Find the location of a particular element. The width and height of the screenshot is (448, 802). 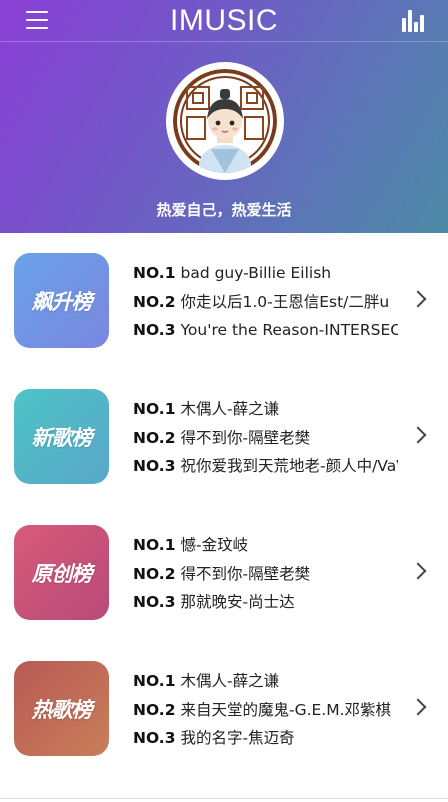

track-item: NO.3 我的名字-焦迈奇 is located at coordinates (265, 738).